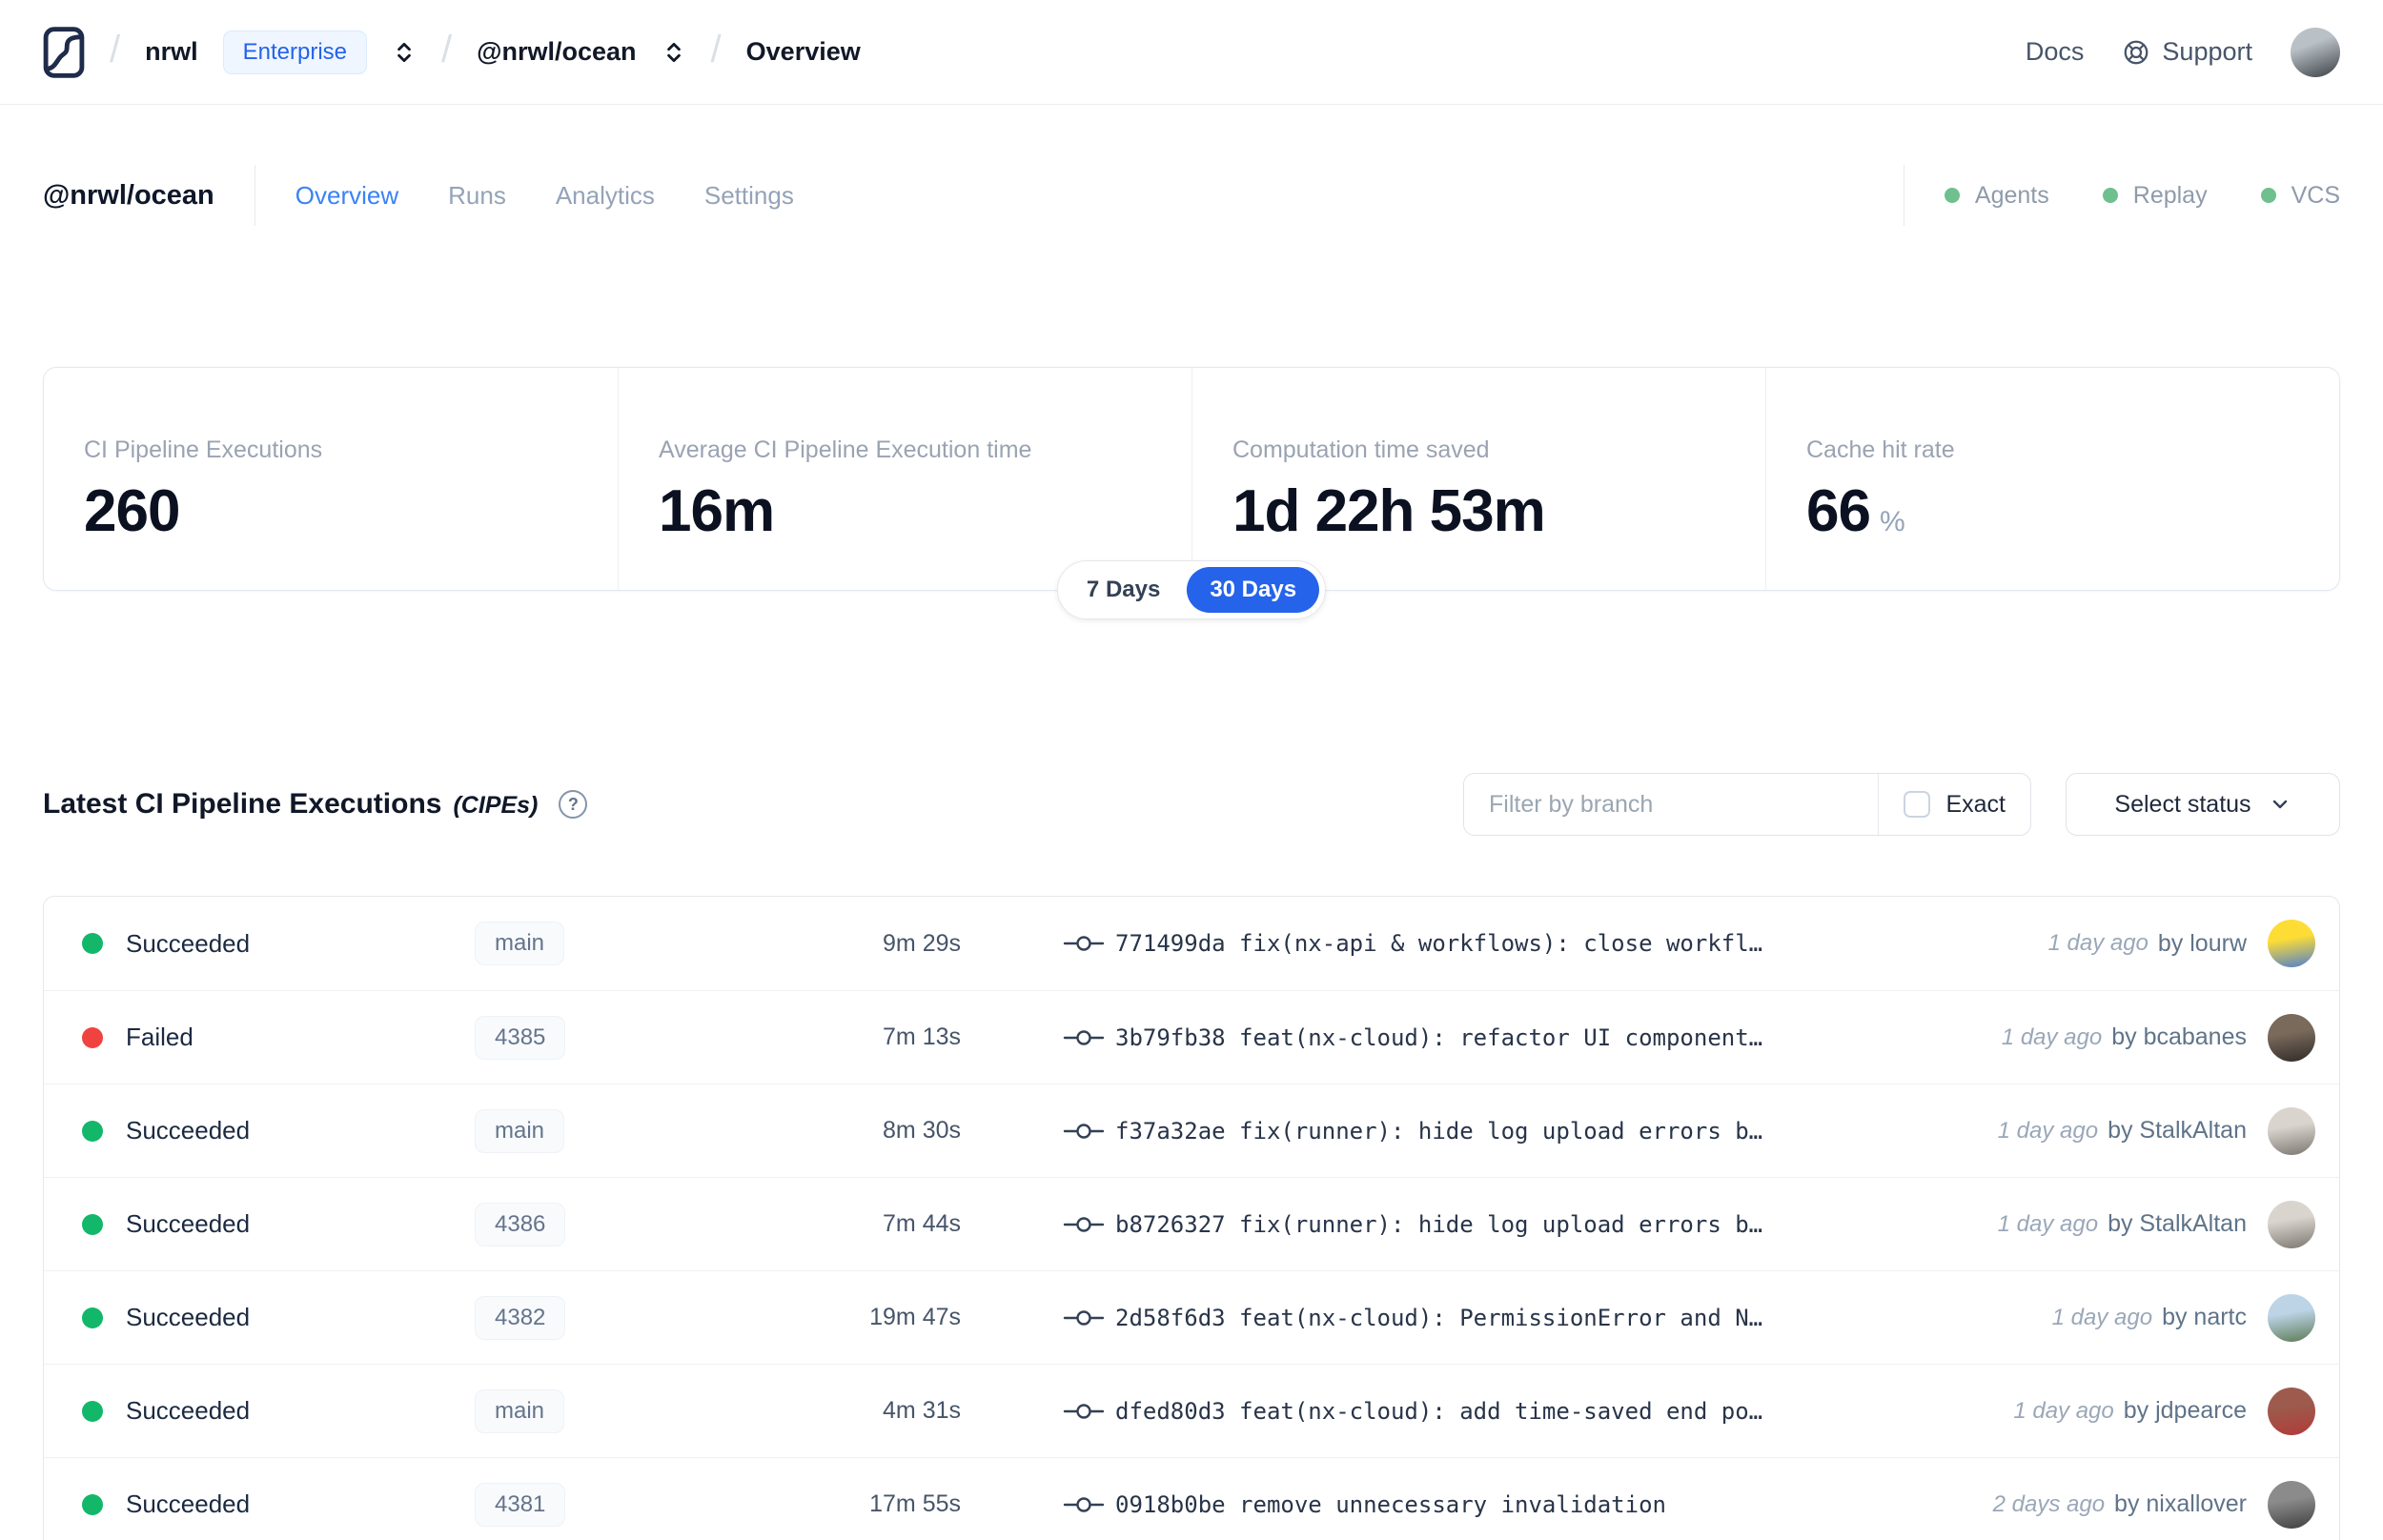  I want to click on cipe-title-text: Latest CI Pipeline Executions, so click(243, 804).